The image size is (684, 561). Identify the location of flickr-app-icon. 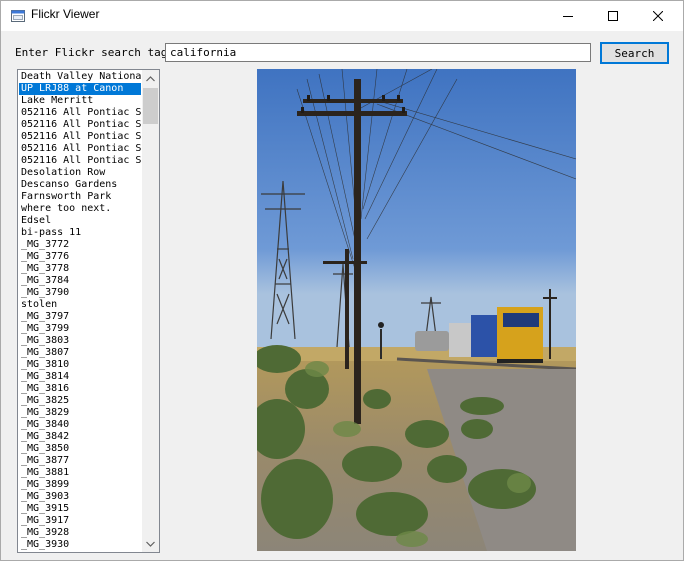
(18, 16).